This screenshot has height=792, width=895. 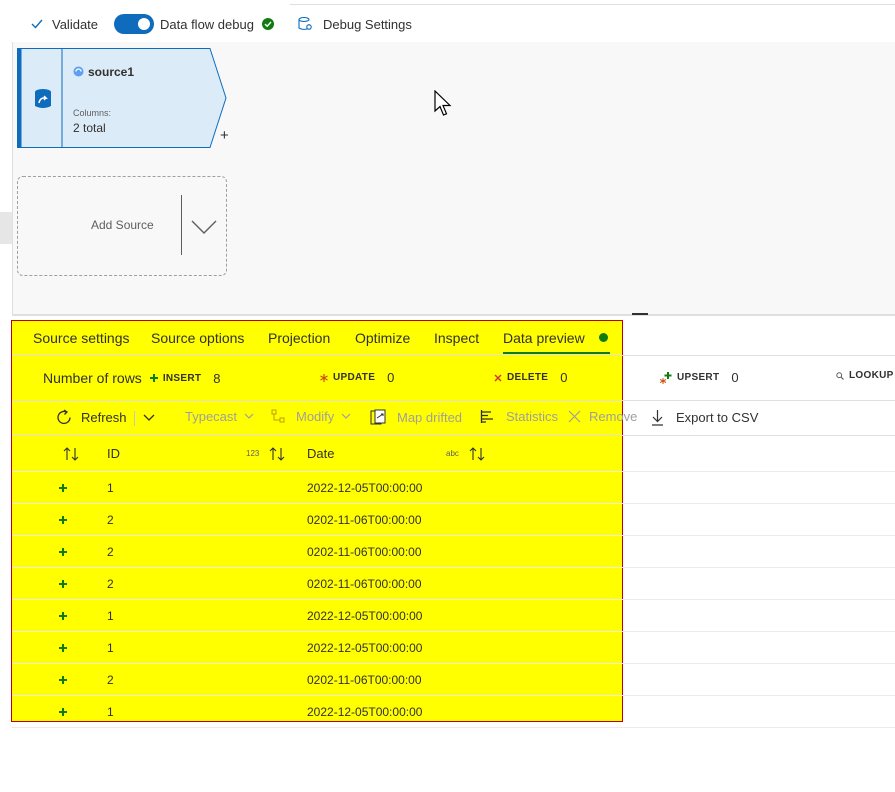 I want to click on debug-settings-label: Debug Settings, so click(x=367, y=24).